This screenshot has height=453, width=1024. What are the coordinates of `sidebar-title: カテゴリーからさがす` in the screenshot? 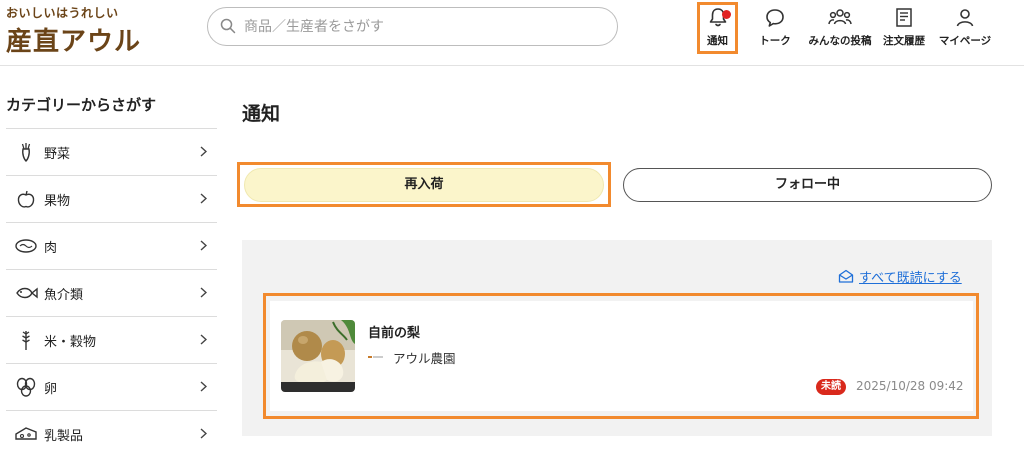 It's located at (81, 105).